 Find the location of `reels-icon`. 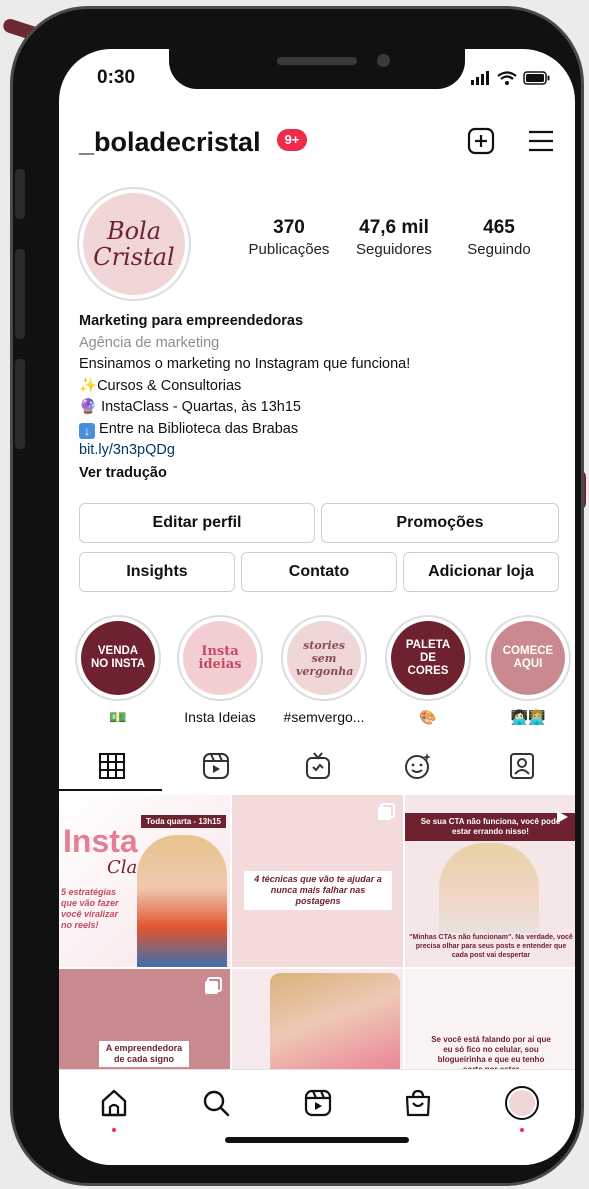

reels-icon is located at coordinates (216, 766).